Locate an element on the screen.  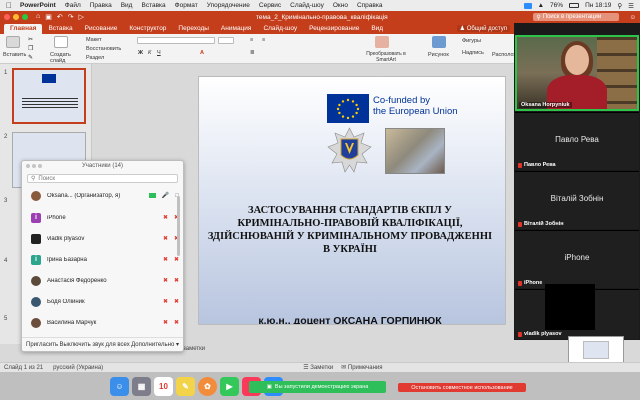
picture-icon is located at coordinates (439, 42).